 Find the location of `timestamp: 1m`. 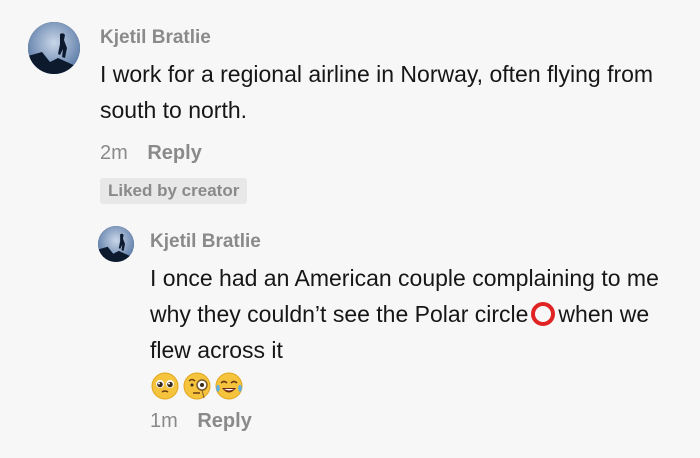

timestamp: 1m is located at coordinates (164, 421).